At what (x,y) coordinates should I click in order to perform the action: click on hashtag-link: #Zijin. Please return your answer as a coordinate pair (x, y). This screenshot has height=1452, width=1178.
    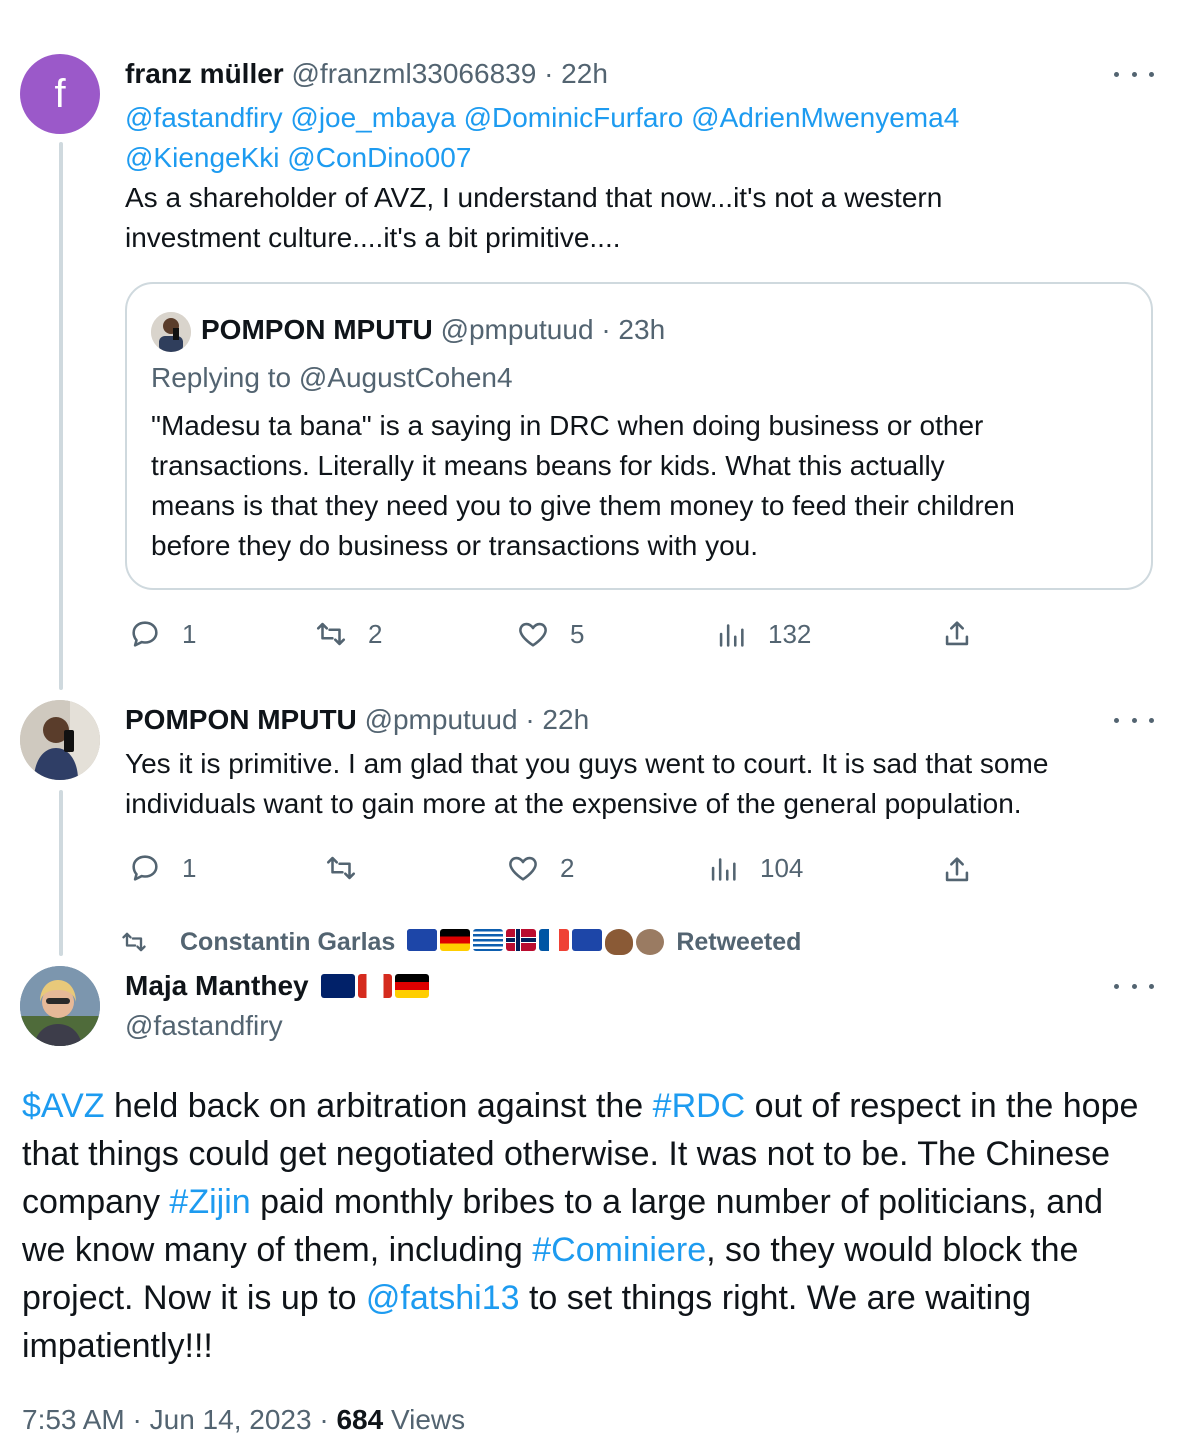
    Looking at the image, I should click on (209, 1202).